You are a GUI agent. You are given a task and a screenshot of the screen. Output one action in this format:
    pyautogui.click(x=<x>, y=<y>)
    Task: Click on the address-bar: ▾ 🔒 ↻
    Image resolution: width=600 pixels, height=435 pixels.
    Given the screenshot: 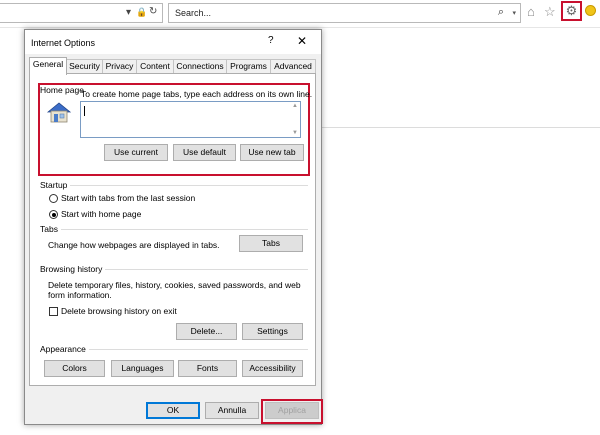 What is the action you would take?
    pyautogui.click(x=81, y=13)
    